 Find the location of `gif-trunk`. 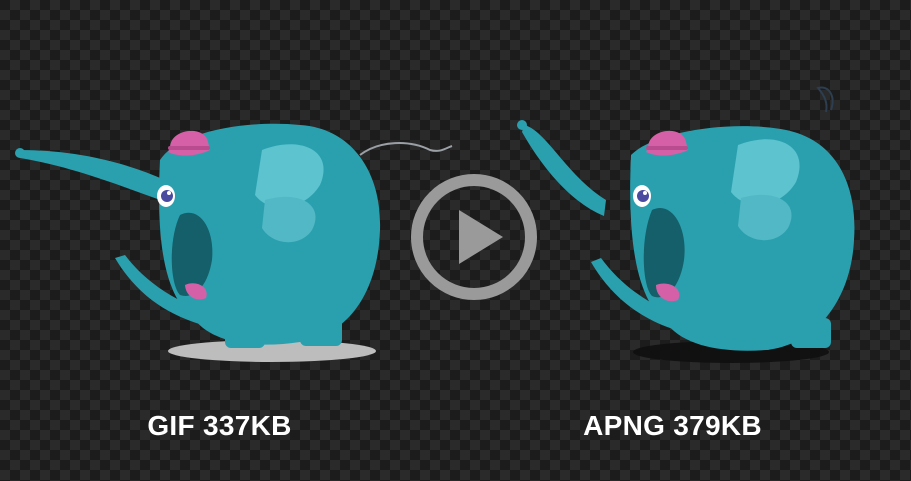

gif-trunk is located at coordinates (97, 177).